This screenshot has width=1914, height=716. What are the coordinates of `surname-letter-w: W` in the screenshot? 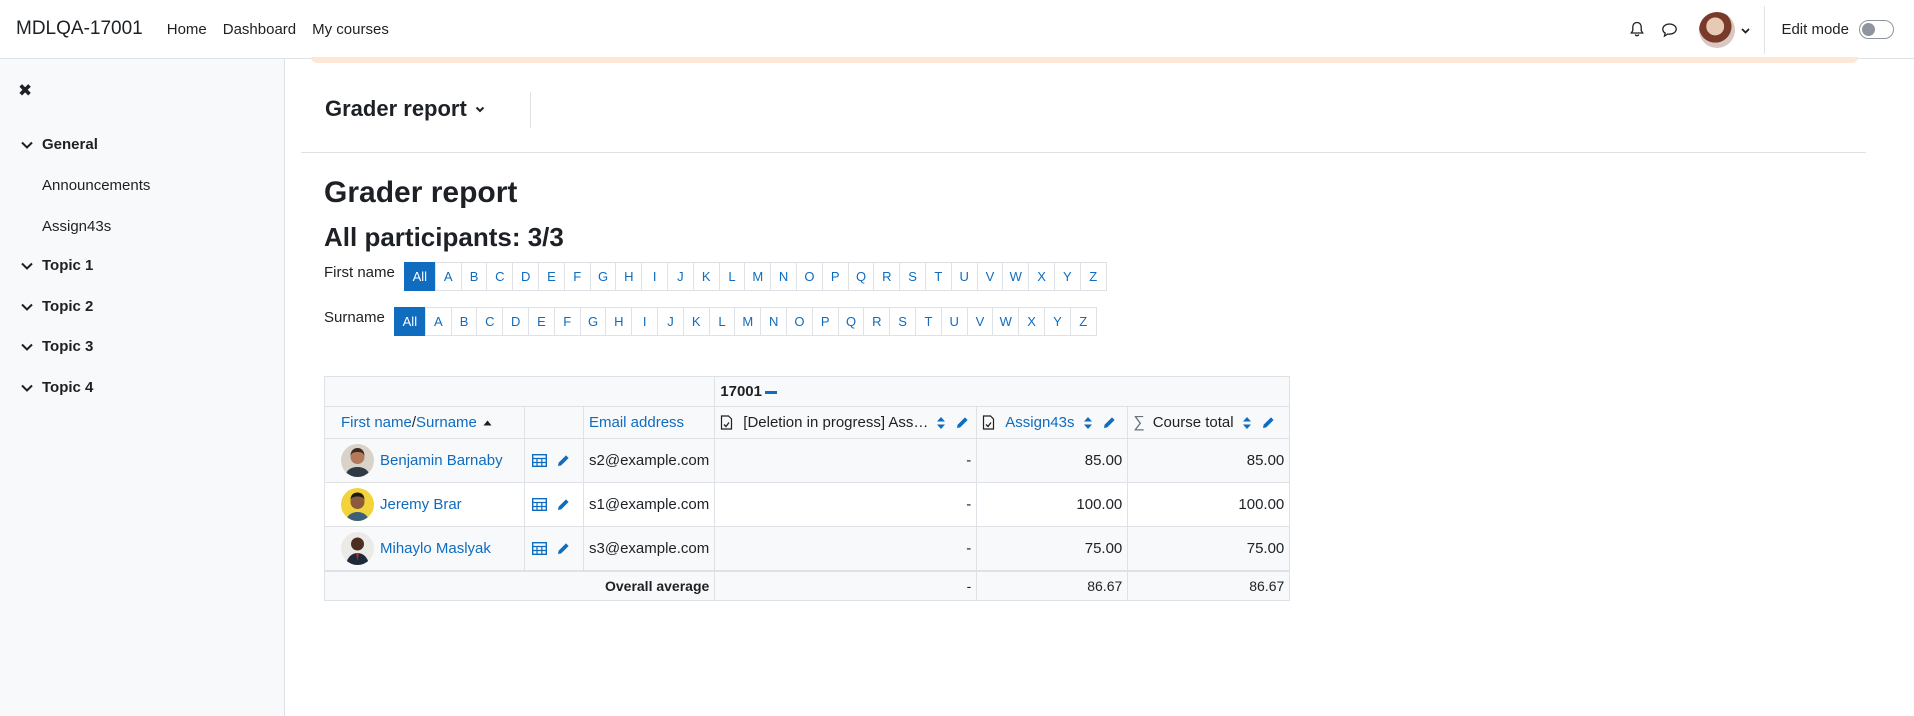 It's located at (1006, 321).